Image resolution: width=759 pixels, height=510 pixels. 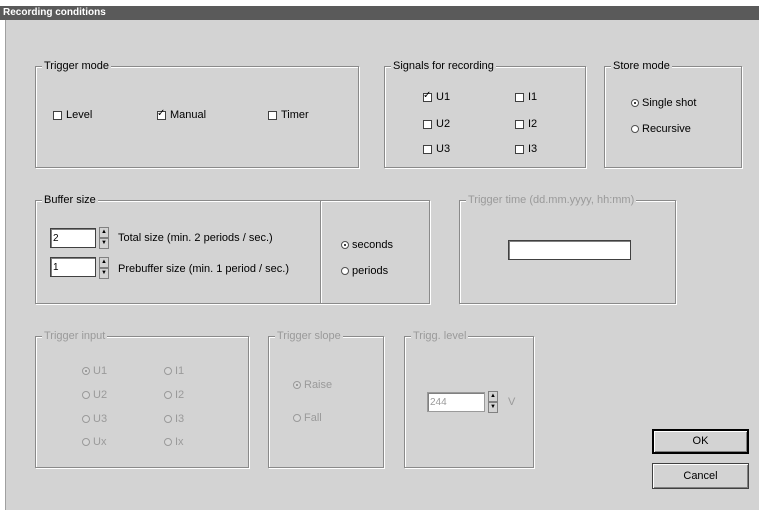 I want to click on store-mode-legend: Store mode, so click(x=641, y=66).